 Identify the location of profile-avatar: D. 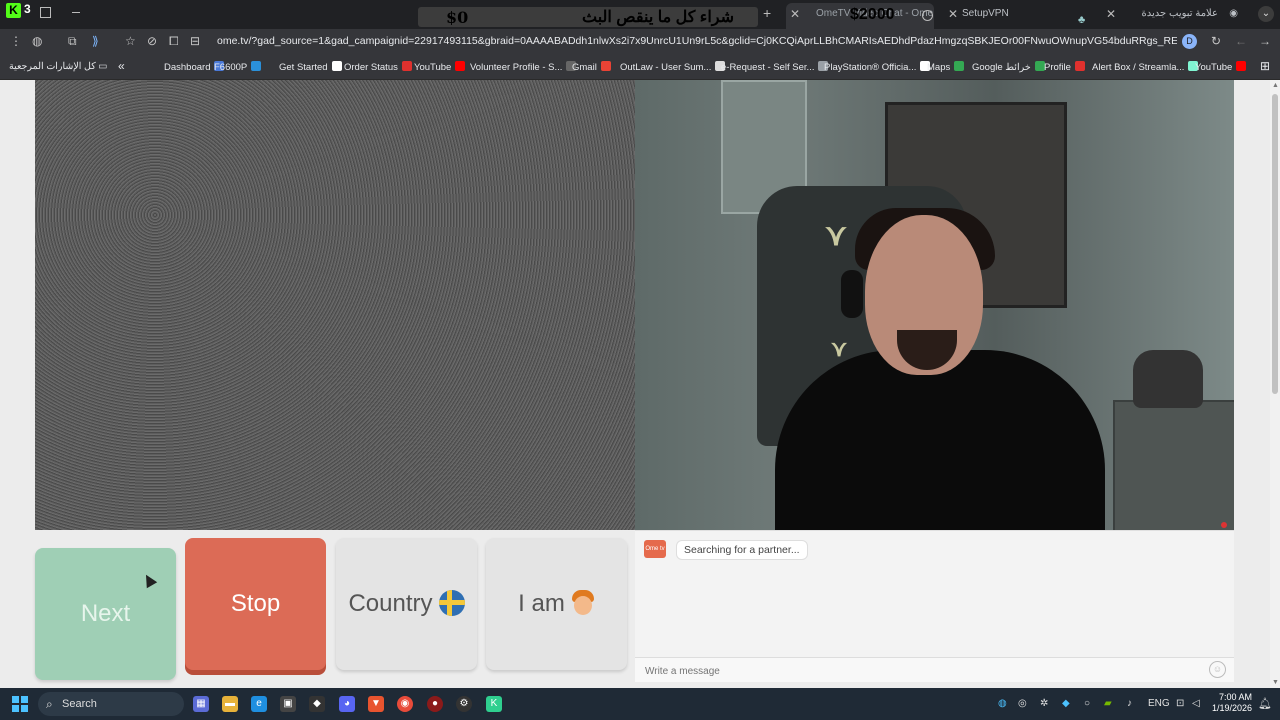
(1189, 41).